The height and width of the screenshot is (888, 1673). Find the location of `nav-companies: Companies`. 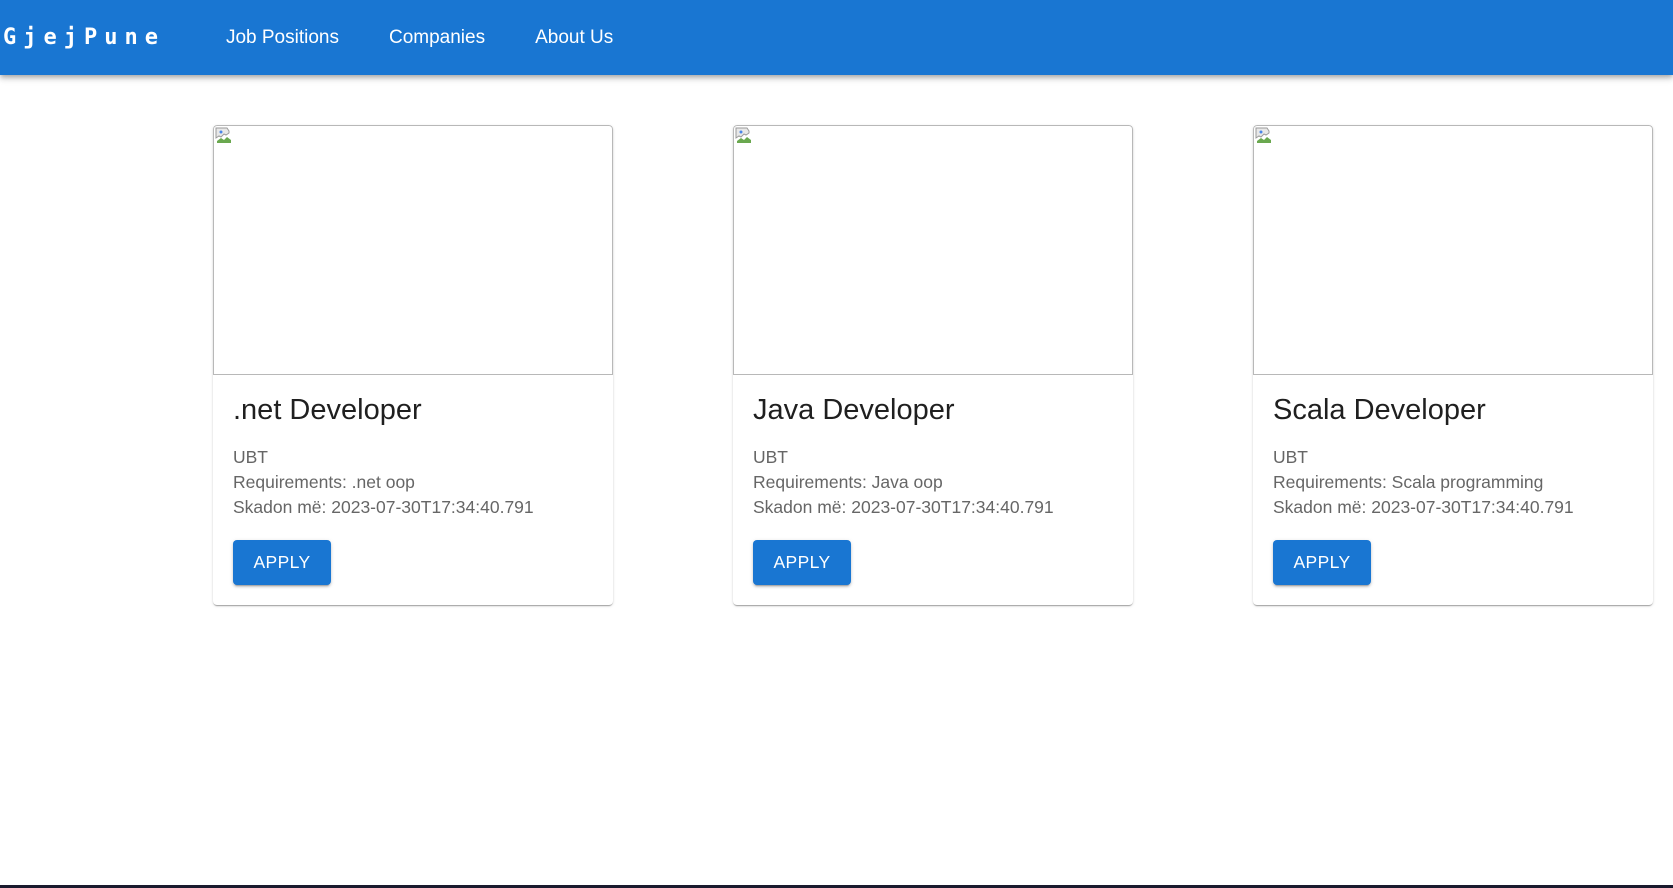

nav-companies: Companies is located at coordinates (437, 37).